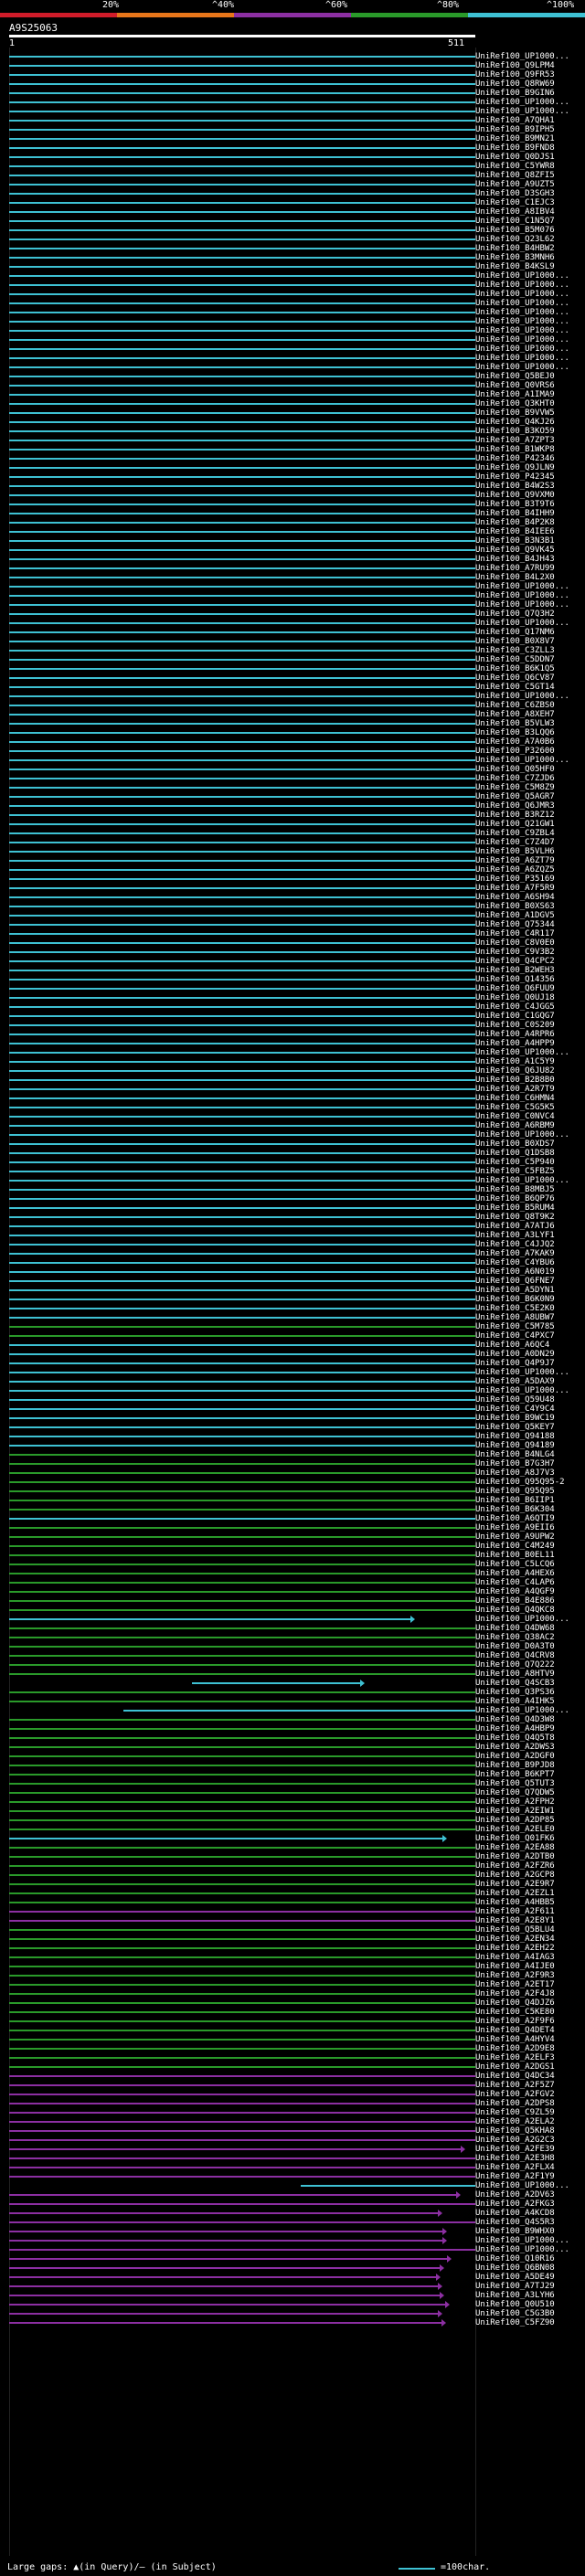 The image size is (585, 2576). Describe the element at coordinates (293, 787) in the screenshot. I see `hit-row: UniRef100_C5M8Z9` at that location.